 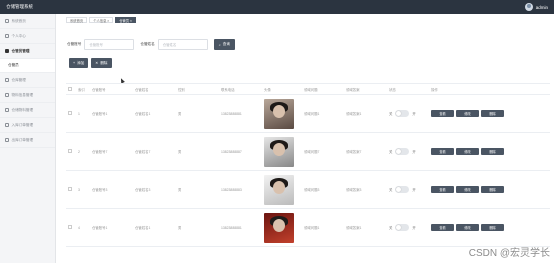 What do you see at coordinates (354, 152) in the screenshot?
I see `cell-answer: 领域答案7` at bounding box center [354, 152].